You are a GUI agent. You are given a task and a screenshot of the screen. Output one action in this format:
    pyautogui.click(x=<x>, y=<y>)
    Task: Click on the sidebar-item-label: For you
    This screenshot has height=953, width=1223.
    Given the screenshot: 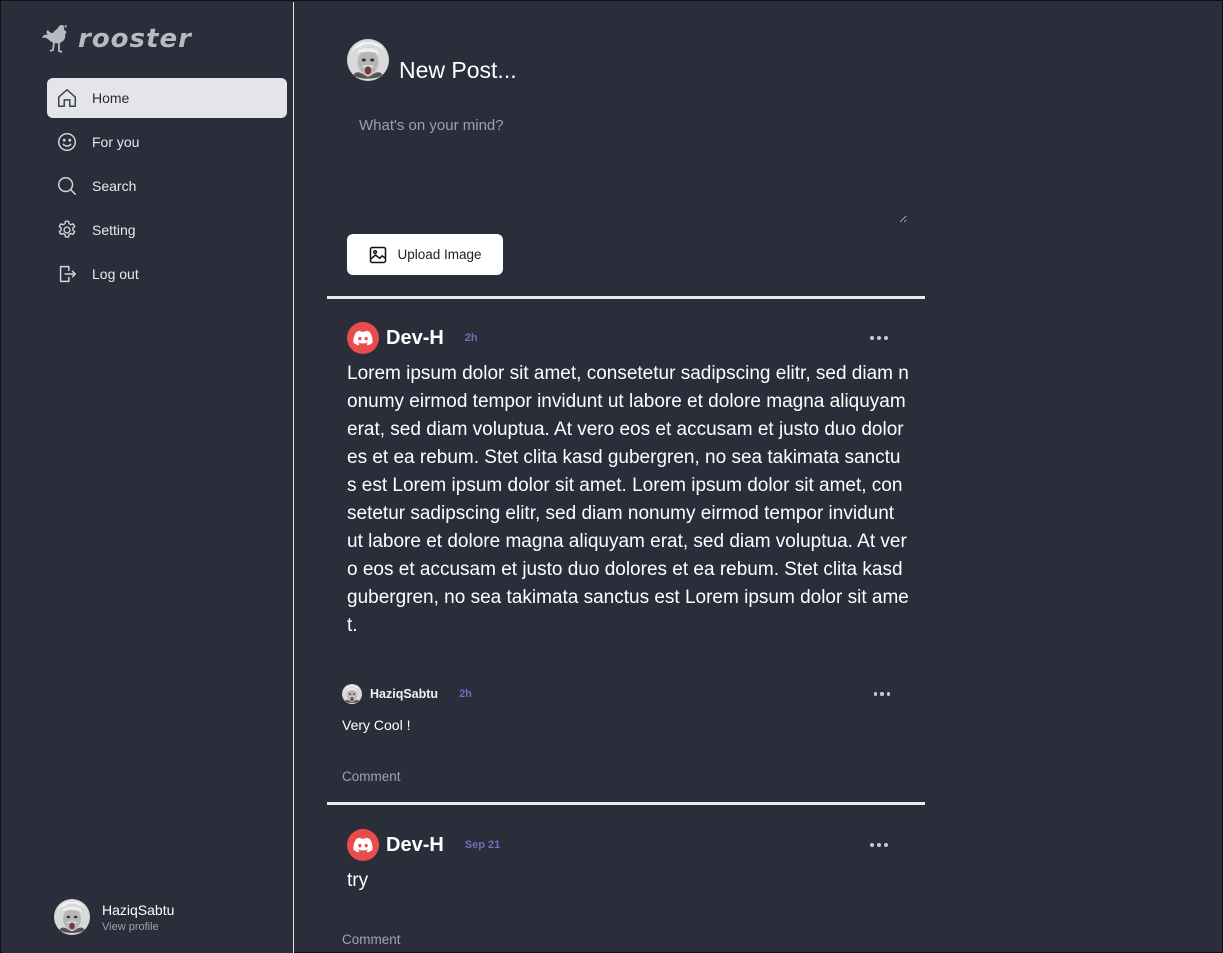 What is the action you would take?
    pyautogui.click(x=116, y=142)
    